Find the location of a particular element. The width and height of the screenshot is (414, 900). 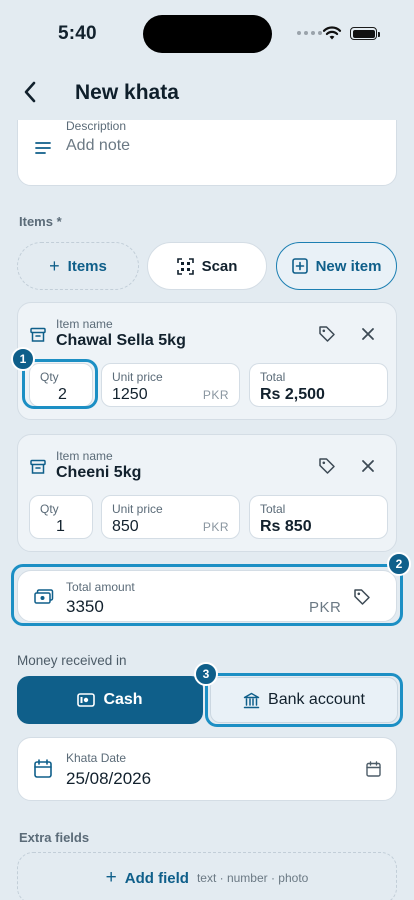

app-header: New khata is located at coordinates (207, 94).